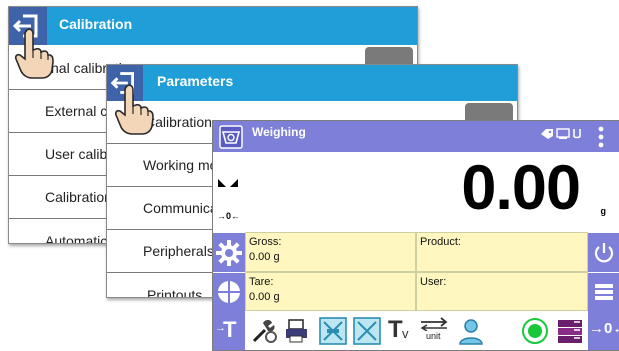 The height and width of the screenshot is (351, 619). Describe the element at coordinates (297, 331) in the screenshot. I see `printer-settings-icon` at that location.